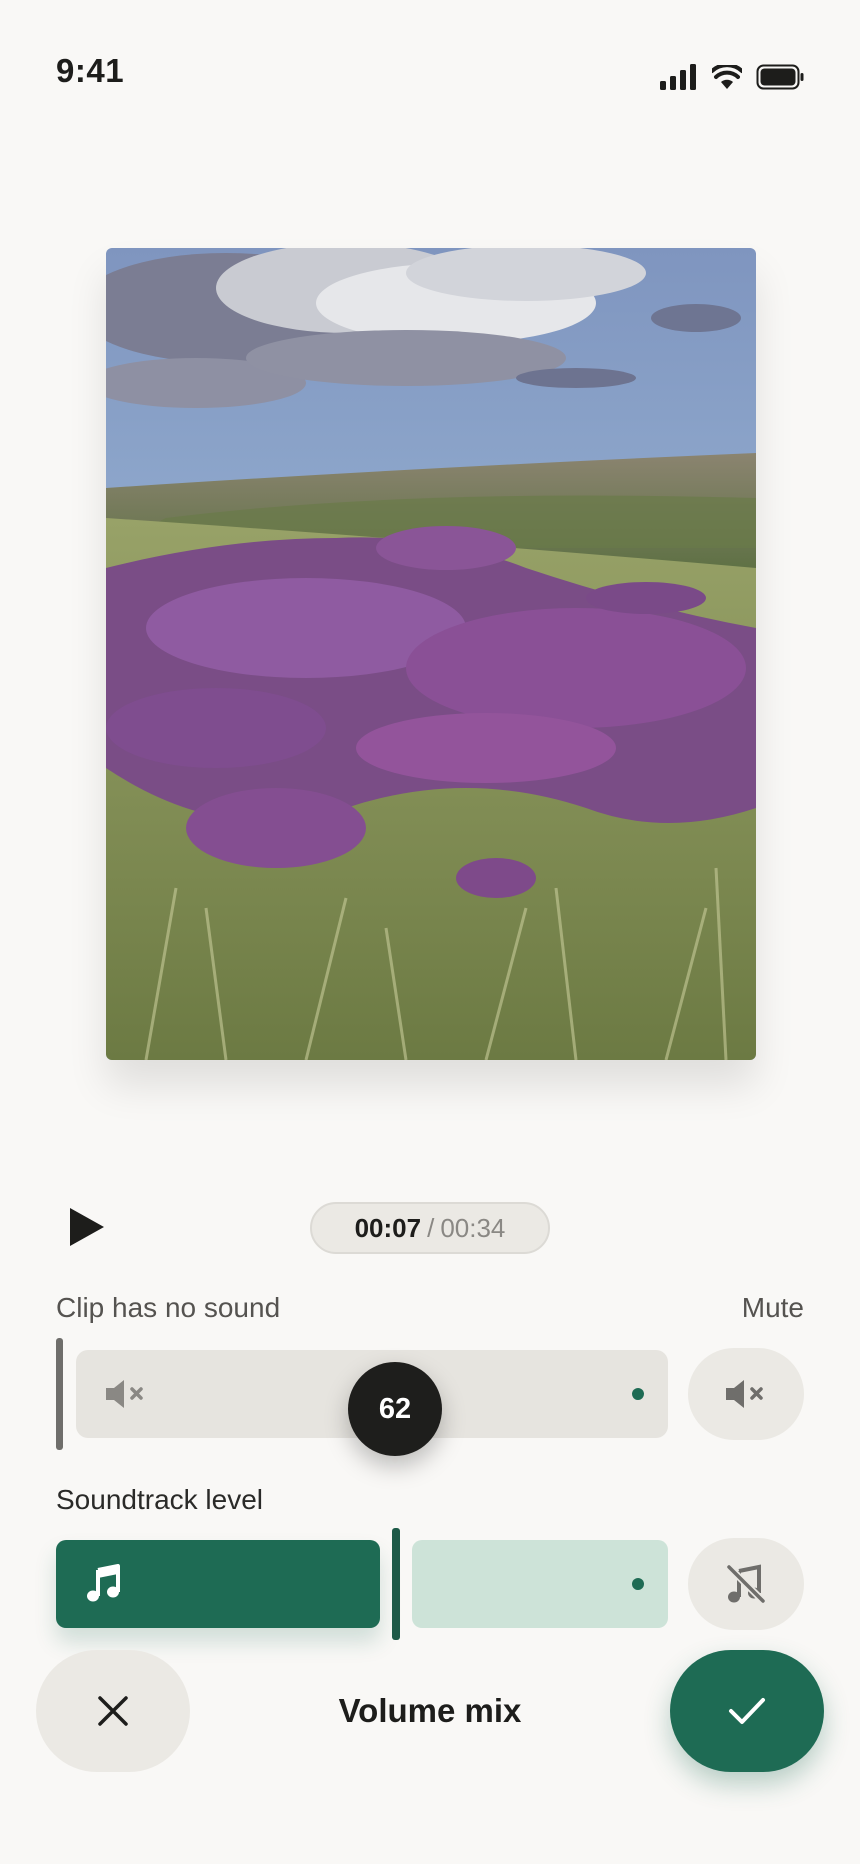 This screenshot has width=860, height=1864. What do you see at coordinates (90, 70) in the screenshot?
I see `status-time: 9:41` at bounding box center [90, 70].